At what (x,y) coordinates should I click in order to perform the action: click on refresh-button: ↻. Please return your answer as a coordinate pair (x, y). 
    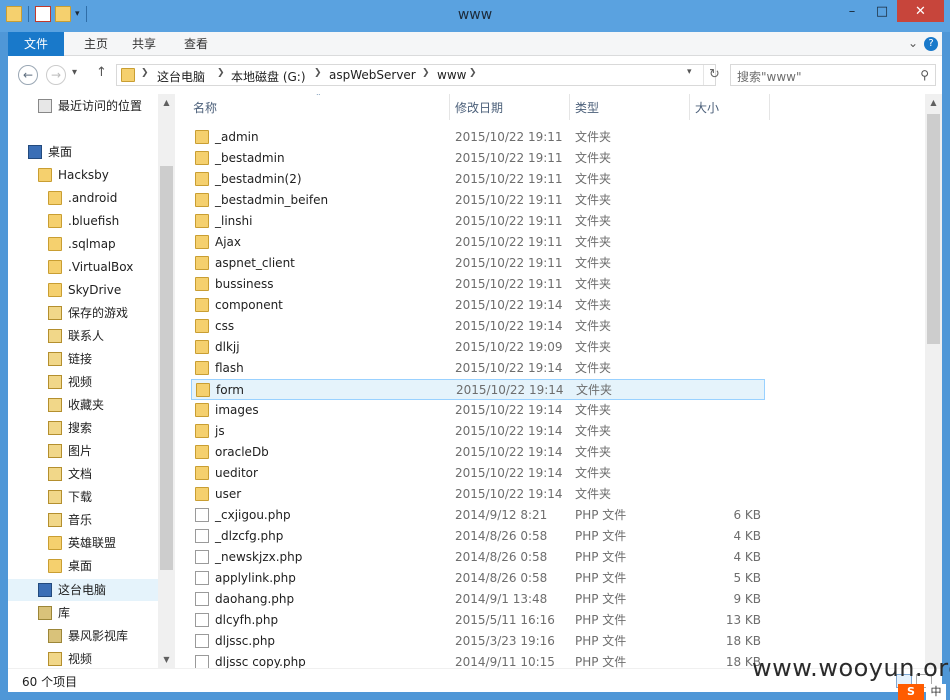
    Looking at the image, I should click on (714, 75).